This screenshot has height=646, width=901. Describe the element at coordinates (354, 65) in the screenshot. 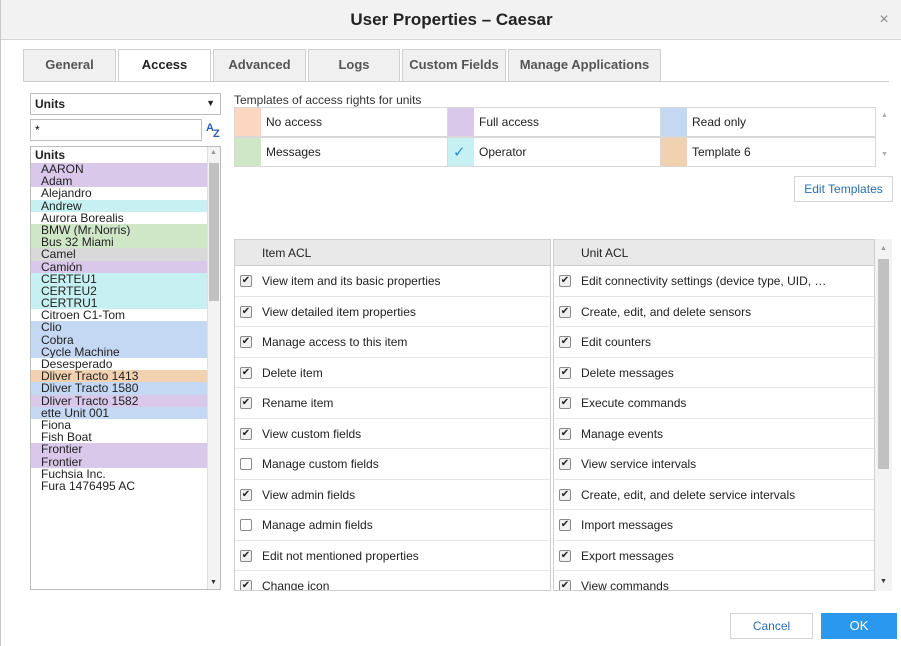

I see `tab-logs: Logs` at that location.